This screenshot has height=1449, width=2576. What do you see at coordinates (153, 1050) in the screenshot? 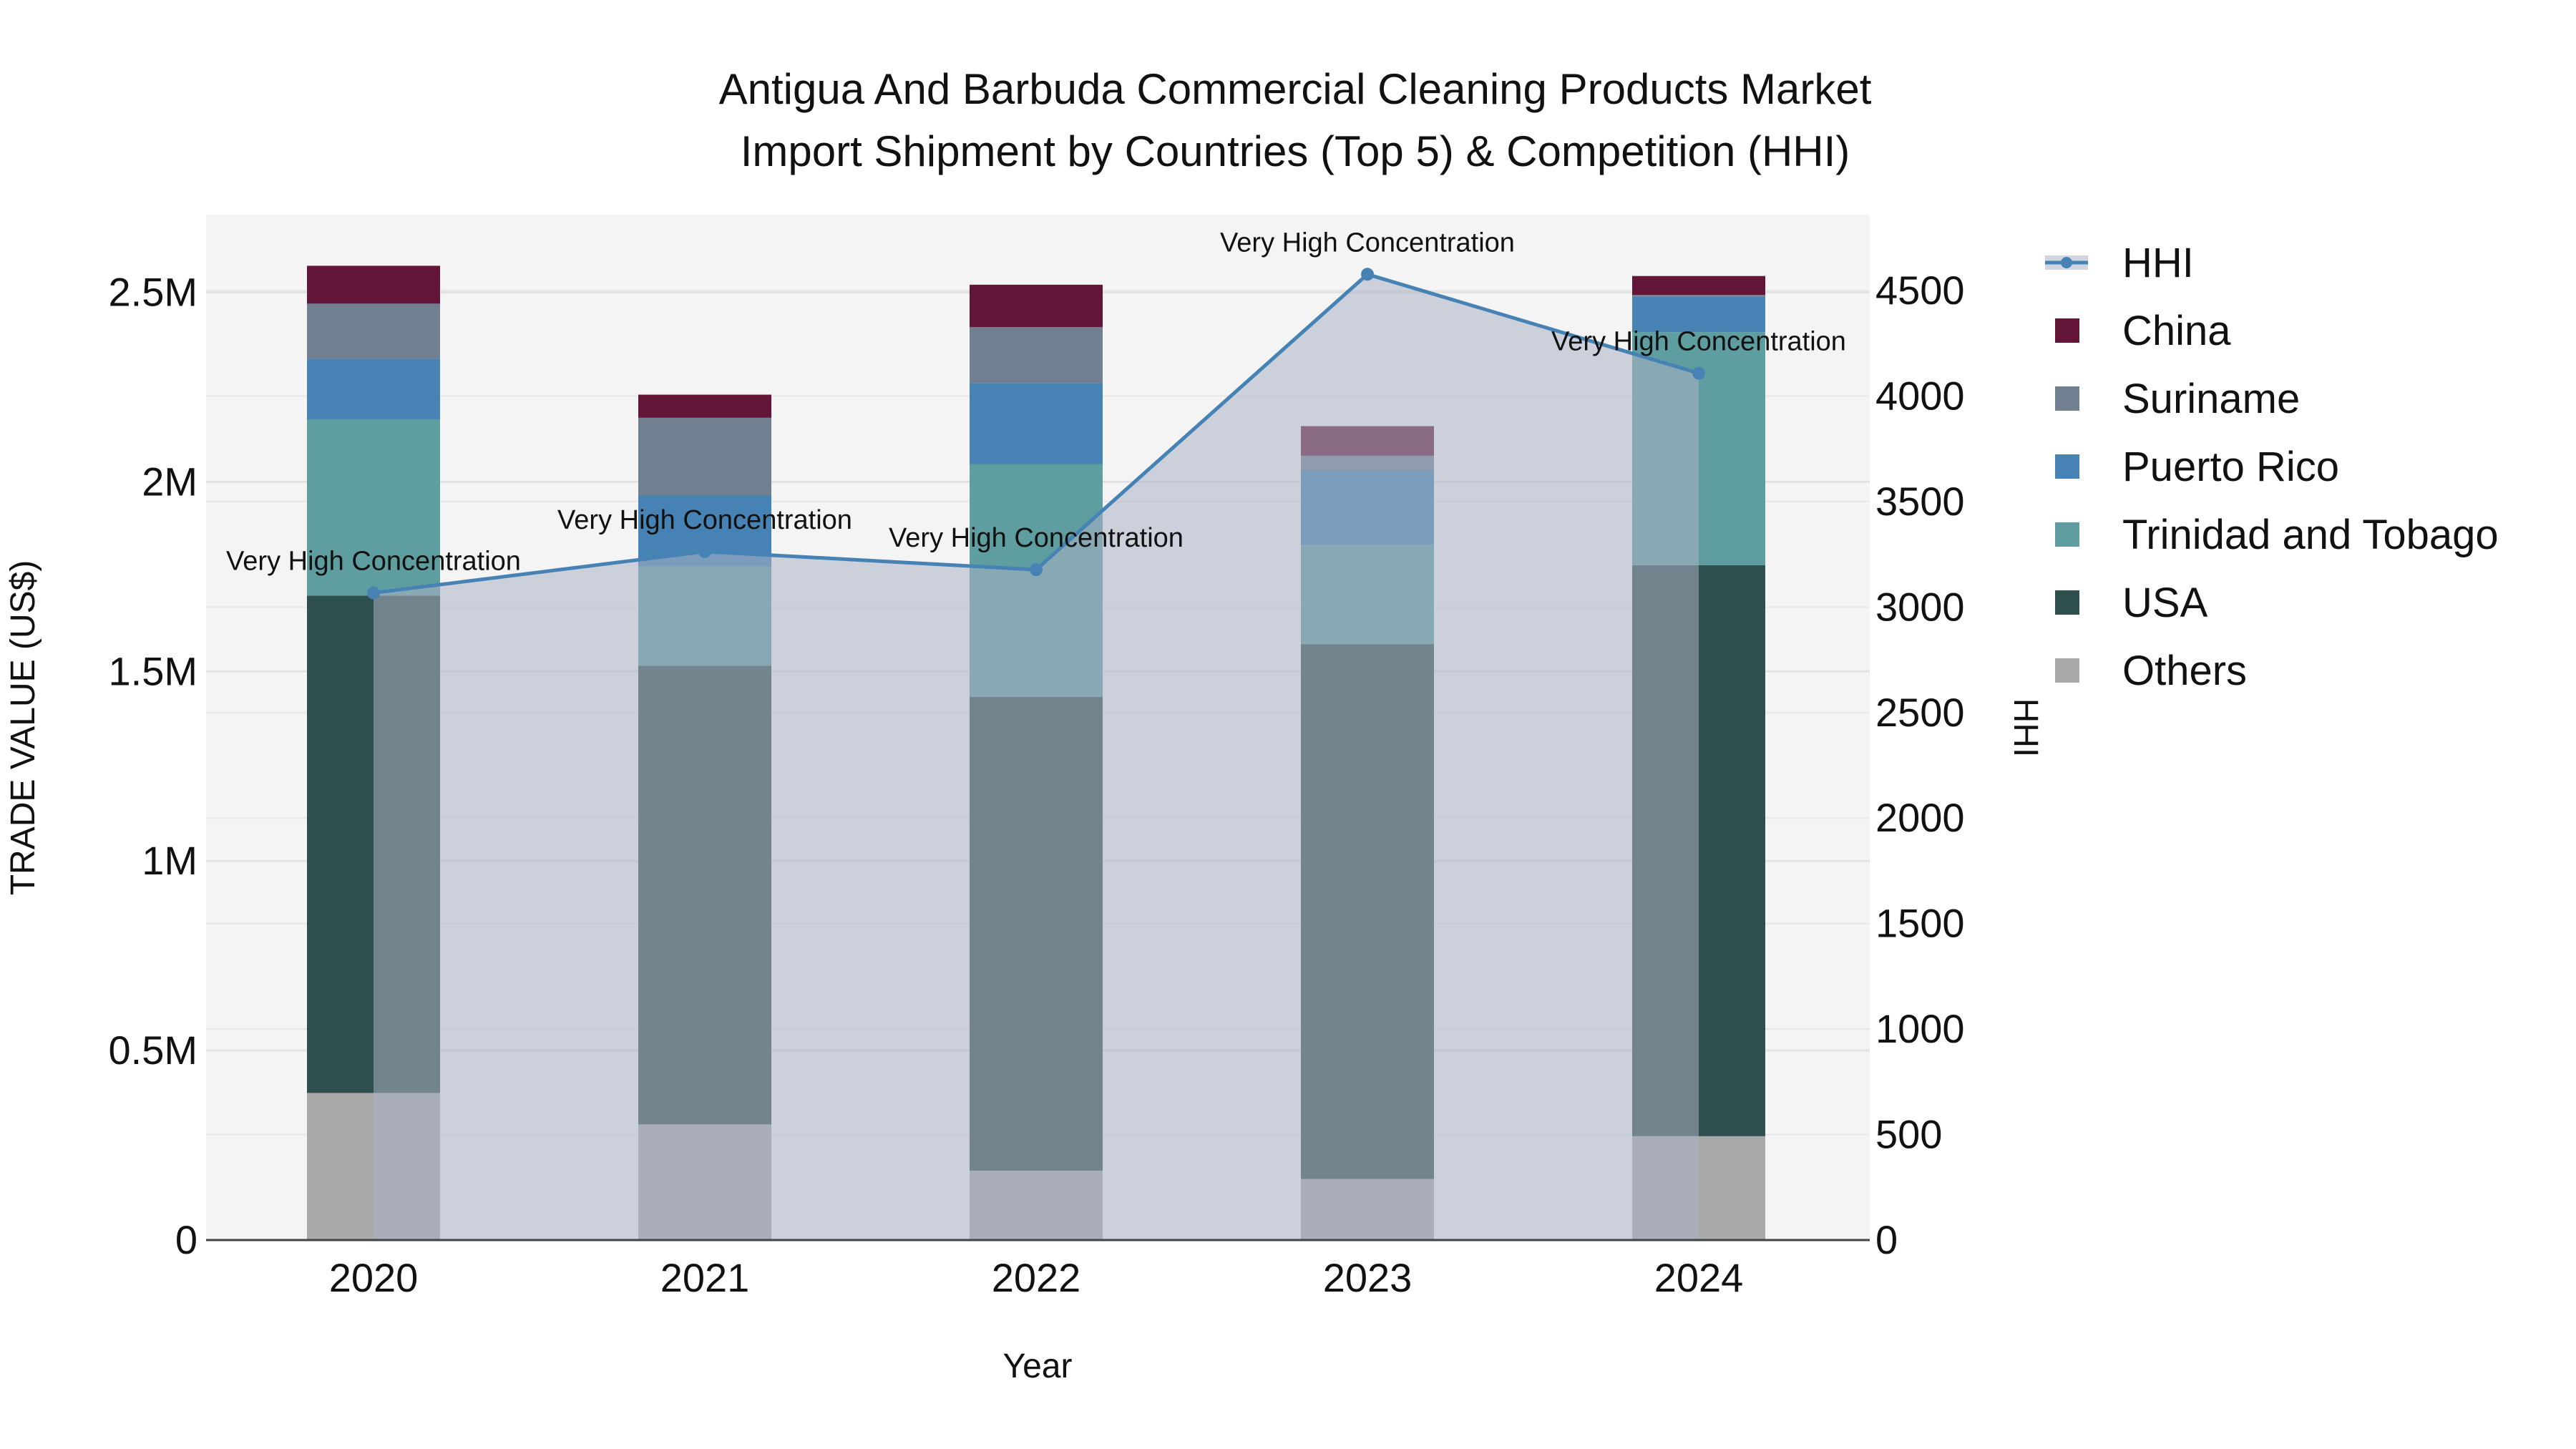
I see `y-tick-label: 0.5M` at bounding box center [153, 1050].